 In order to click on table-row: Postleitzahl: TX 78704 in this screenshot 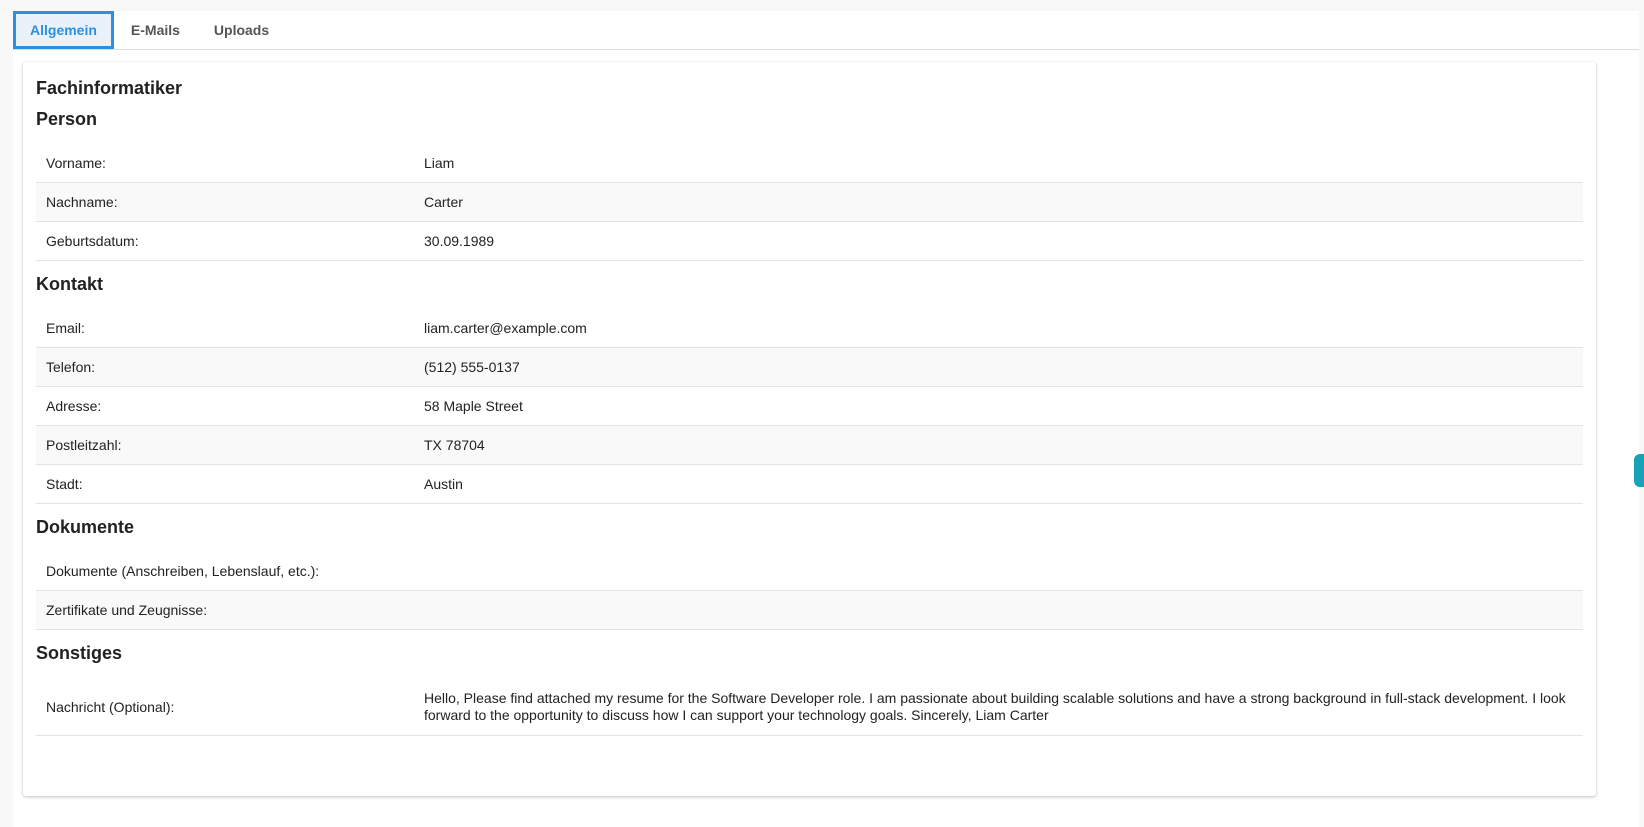, I will do `click(809, 445)`.